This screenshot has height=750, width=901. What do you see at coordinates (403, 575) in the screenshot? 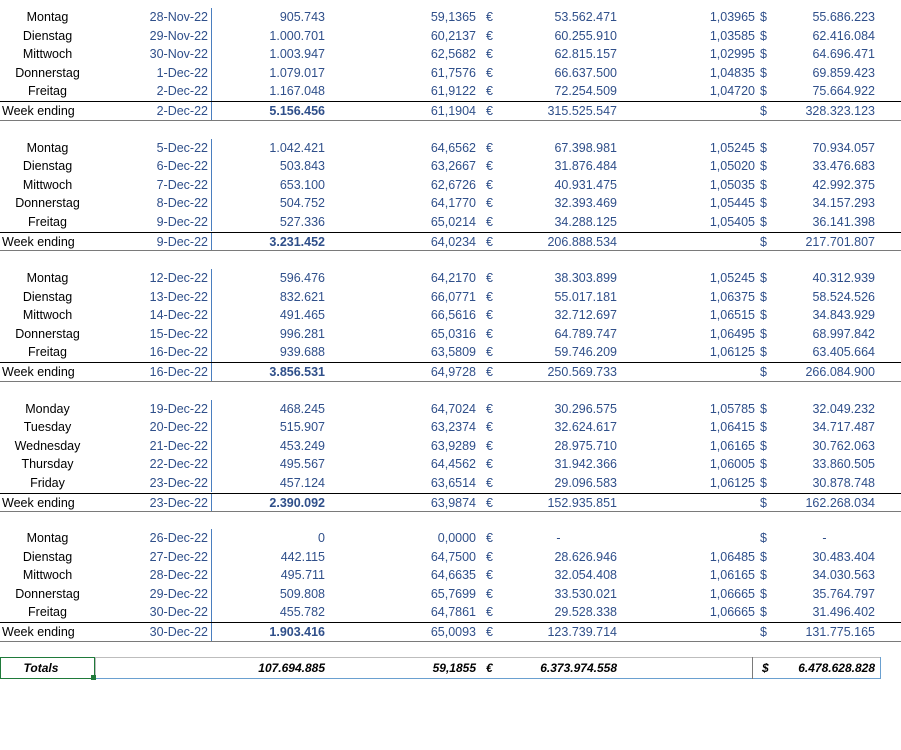
I see `rate-cell: 64,6635` at bounding box center [403, 575].